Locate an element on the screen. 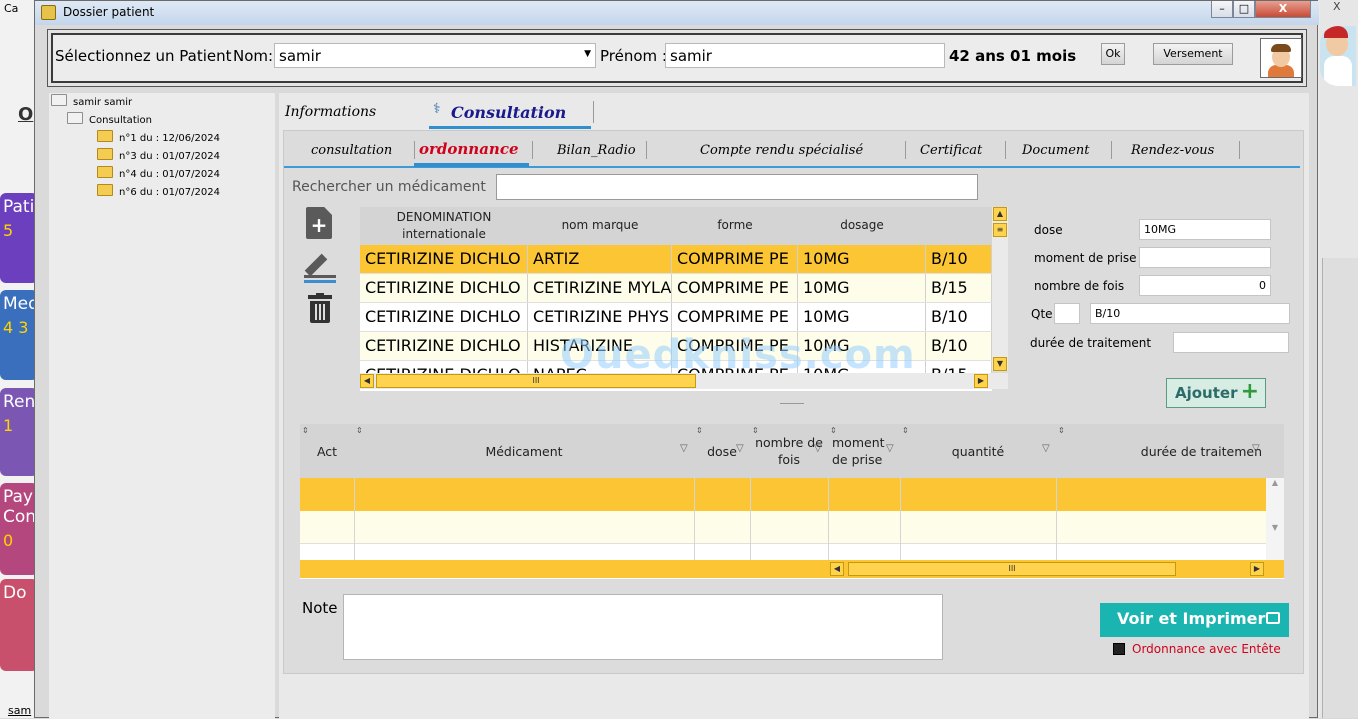 This screenshot has height=719, width=1358. background-stat-card: Ren 1 is located at coordinates (19, 432).